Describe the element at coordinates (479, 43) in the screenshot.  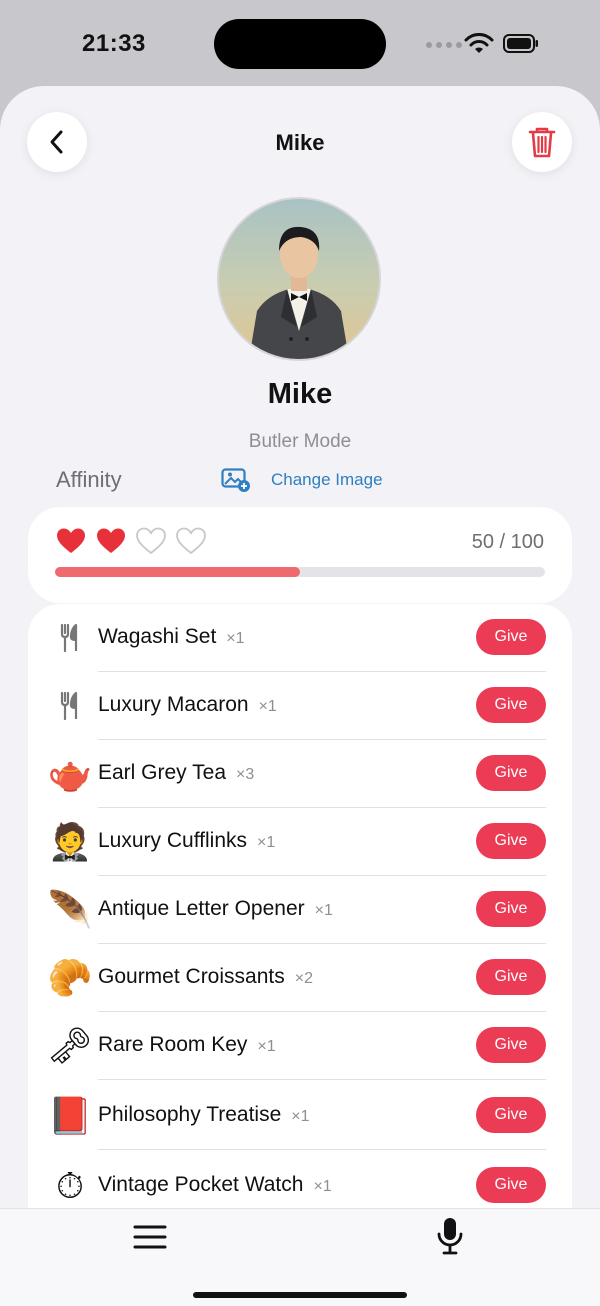
I see `wifi-icon` at that location.